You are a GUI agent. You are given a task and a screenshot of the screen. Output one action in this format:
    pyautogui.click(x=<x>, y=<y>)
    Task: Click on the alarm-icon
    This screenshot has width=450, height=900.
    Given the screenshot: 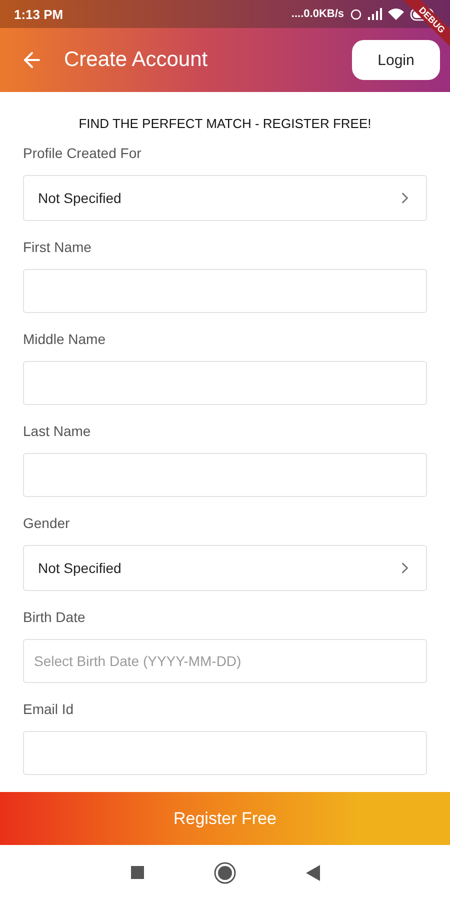 What is the action you would take?
    pyautogui.click(x=356, y=14)
    